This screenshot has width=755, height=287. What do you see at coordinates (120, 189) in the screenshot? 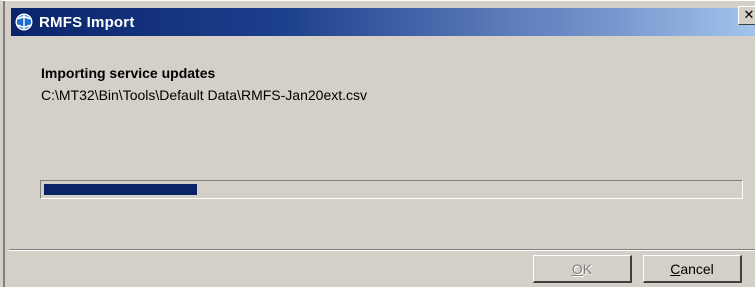
I see `progress-bar-fill` at bounding box center [120, 189].